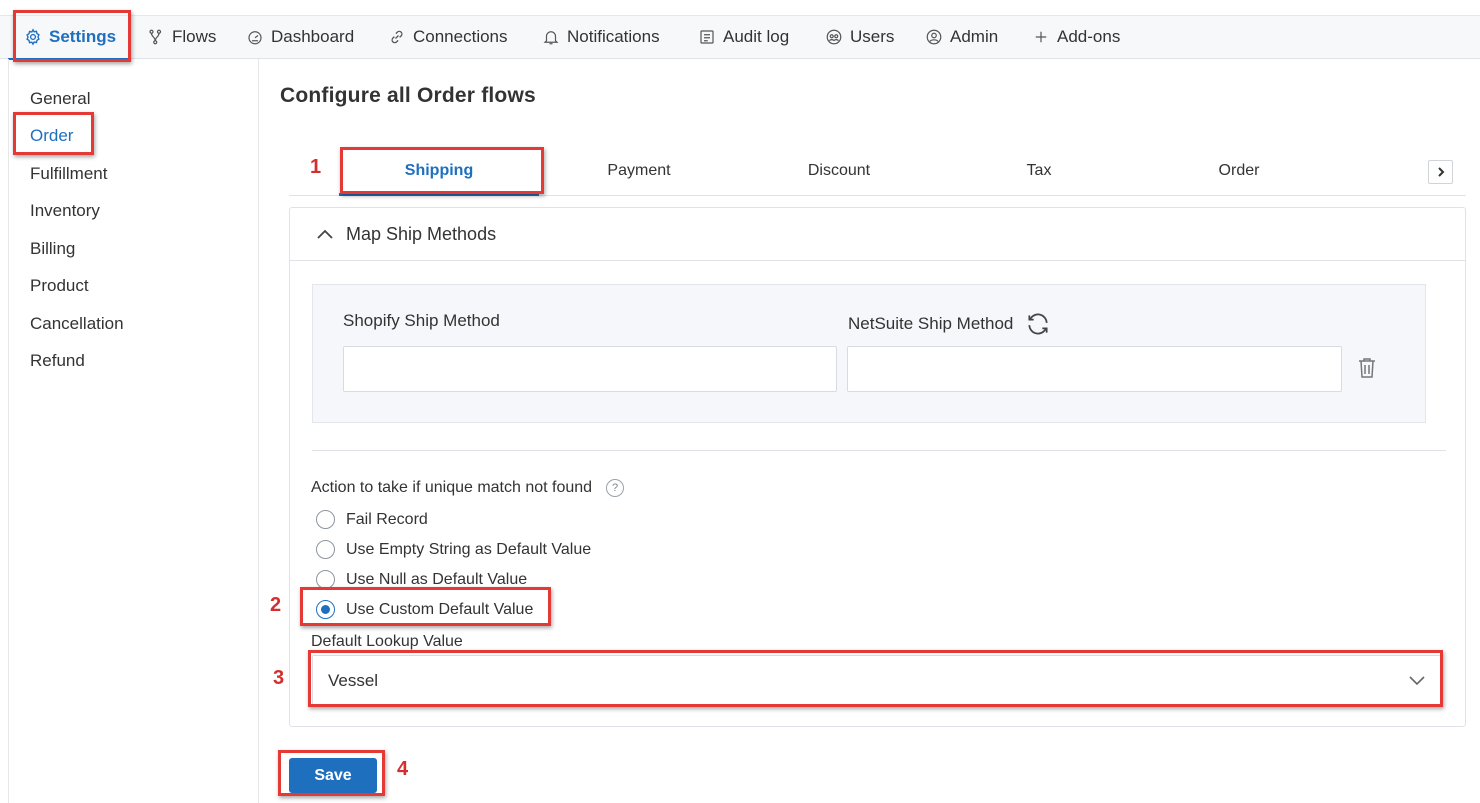  What do you see at coordinates (707, 37) in the screenshot?
I see `audit-icon` at bounding box center [707, 37].